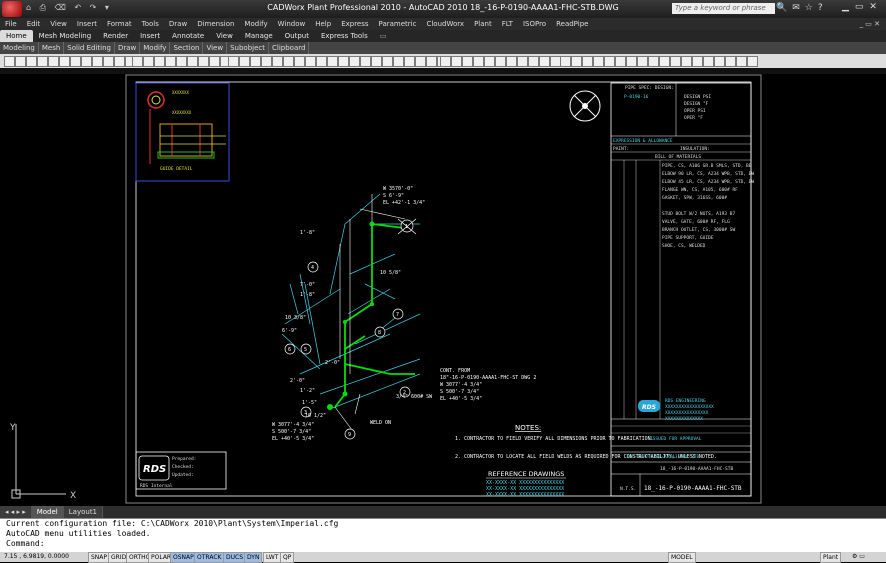 The height and width of the screenshot is (563, 886). Describe the element at coordinates (115, 36) in the screenshot. I see `tab-render: Render` at that location.